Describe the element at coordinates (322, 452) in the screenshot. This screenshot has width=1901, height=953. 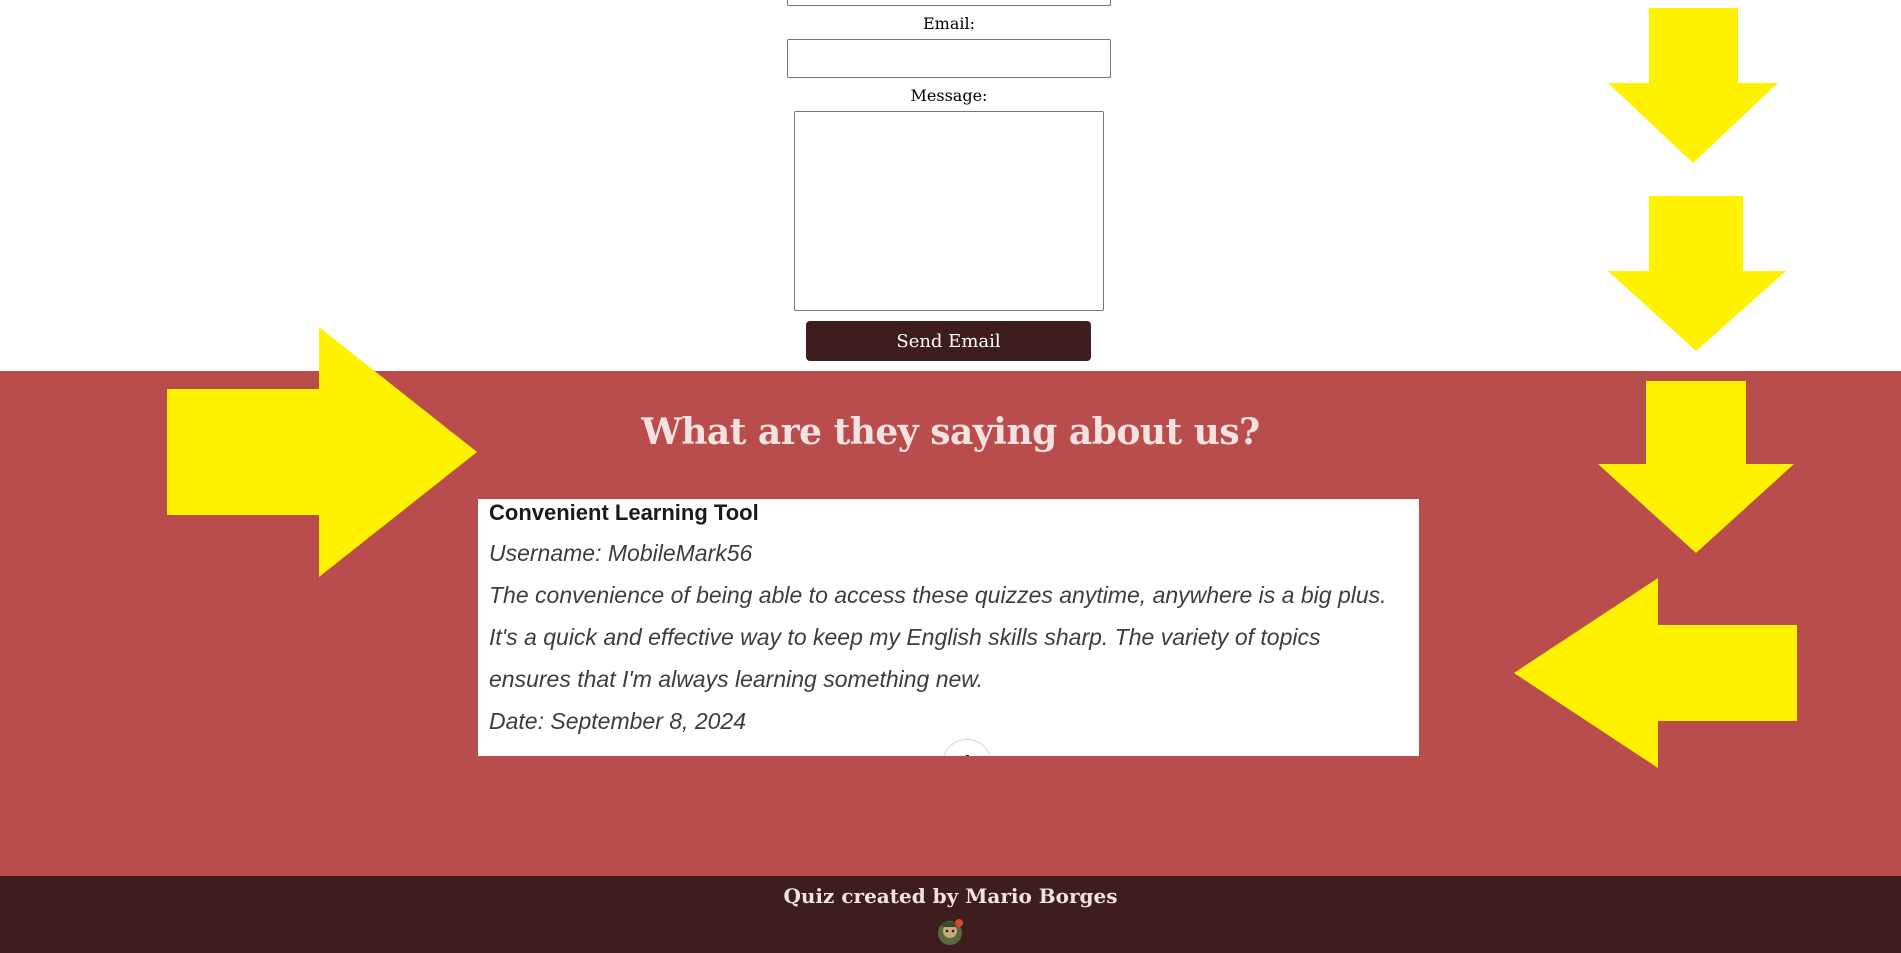
I see `arrow-right-icon` at that location.